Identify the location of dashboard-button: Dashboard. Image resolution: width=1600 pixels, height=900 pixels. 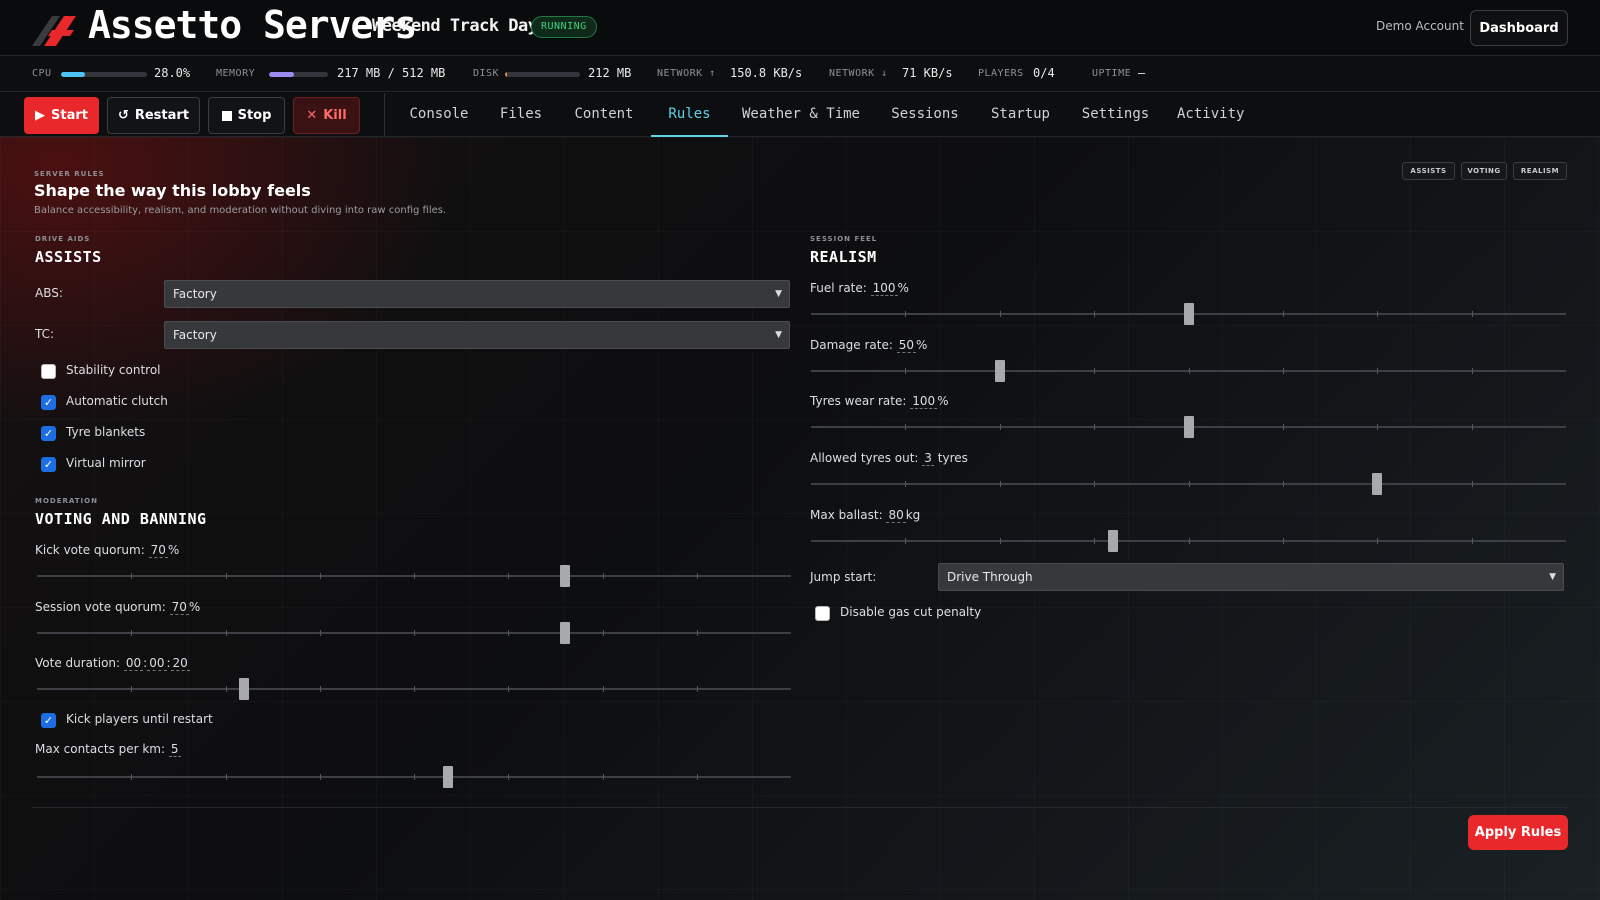
(1519, 28).